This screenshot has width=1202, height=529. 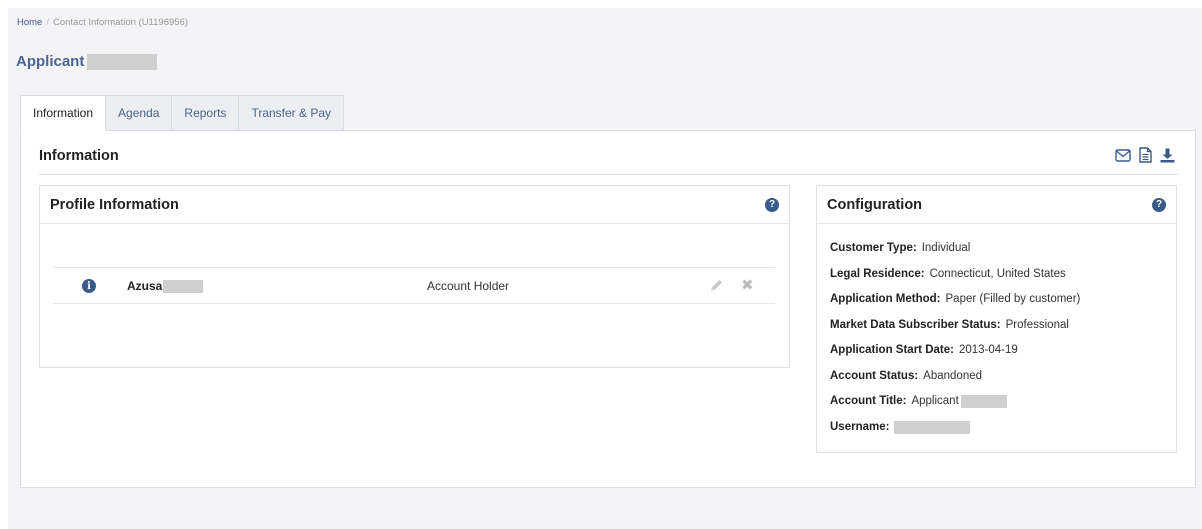 I want to click on tab-information: Information, so click(x=63, y=113).